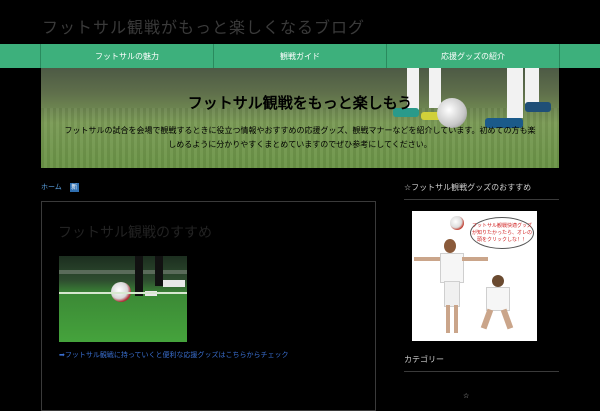 The width and height of the screenshot is (600, 411). I want to click on breadcrumb-current: 新, so click(74, 187).